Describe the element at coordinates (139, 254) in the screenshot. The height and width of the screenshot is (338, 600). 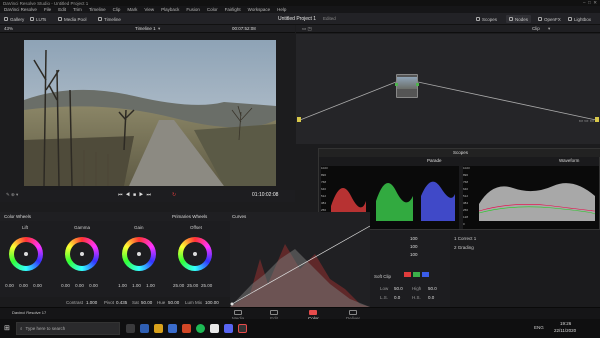
I see `gain-wheel` at that location.